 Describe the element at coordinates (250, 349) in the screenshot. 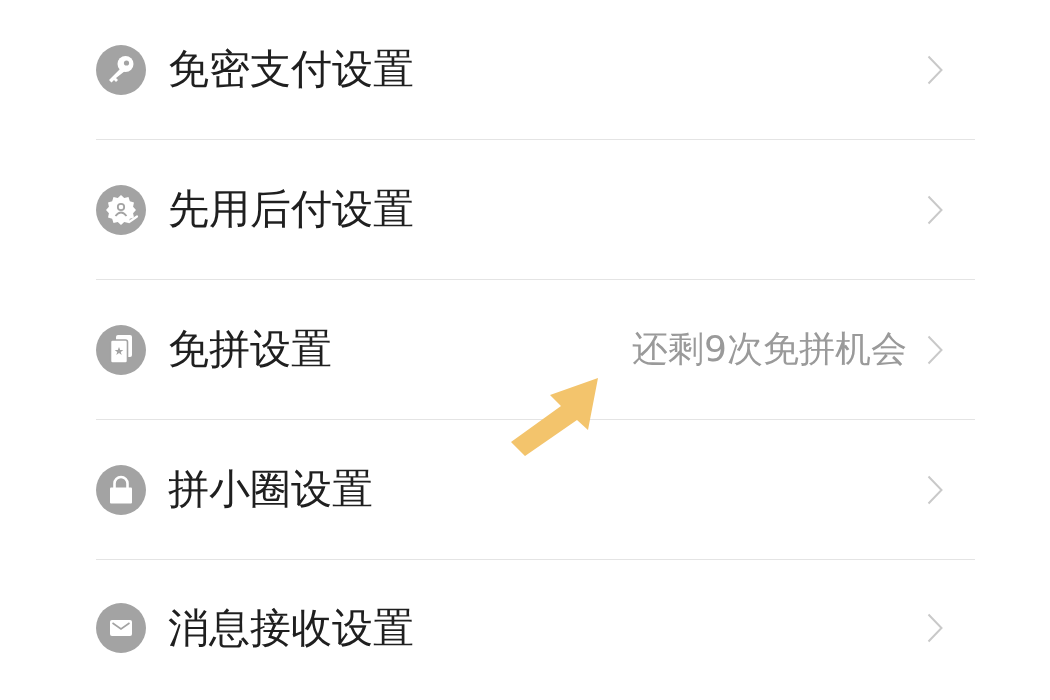

I see `setting-label: 免拼设置` at that location.